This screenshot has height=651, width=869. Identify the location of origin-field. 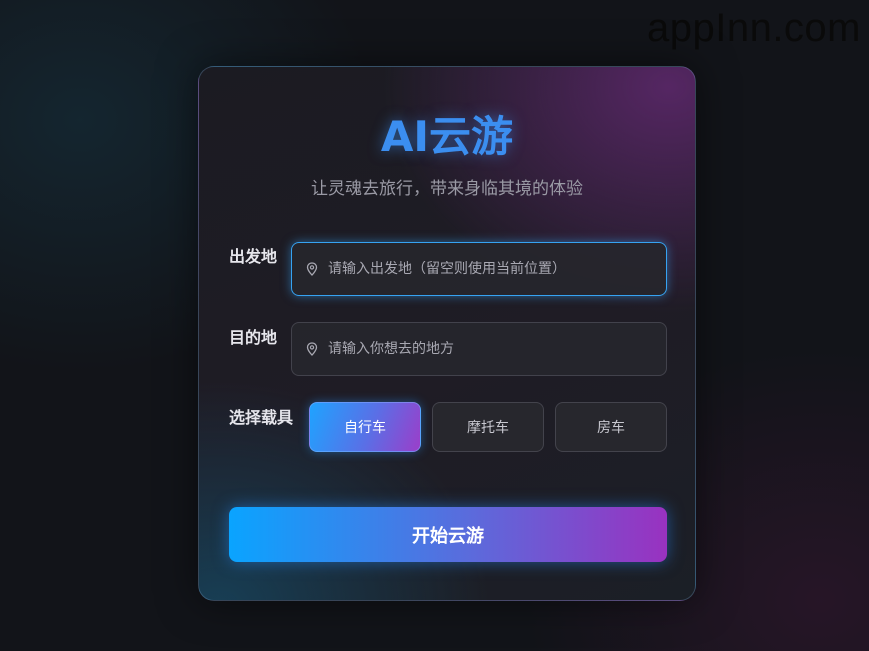
(479, 269).